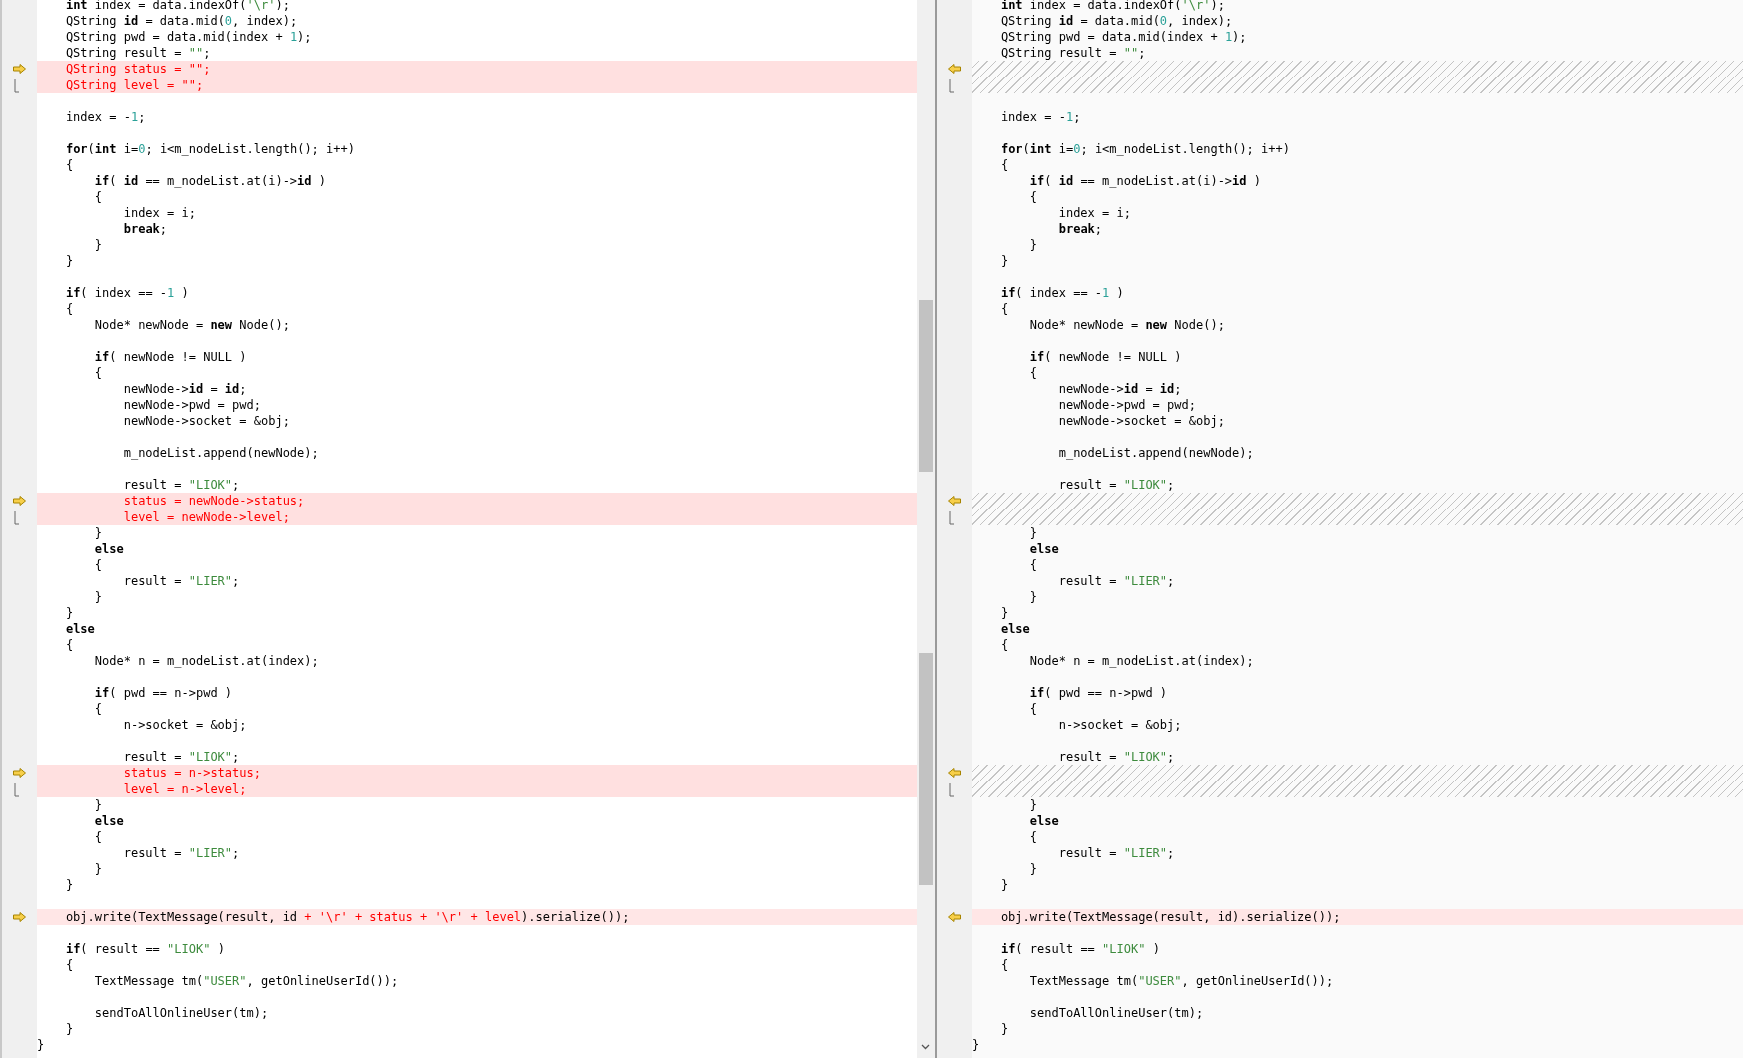 This screenshot has height=1058, width=1743. I want to click on code-line: level = n->level;, so click(184, 789).